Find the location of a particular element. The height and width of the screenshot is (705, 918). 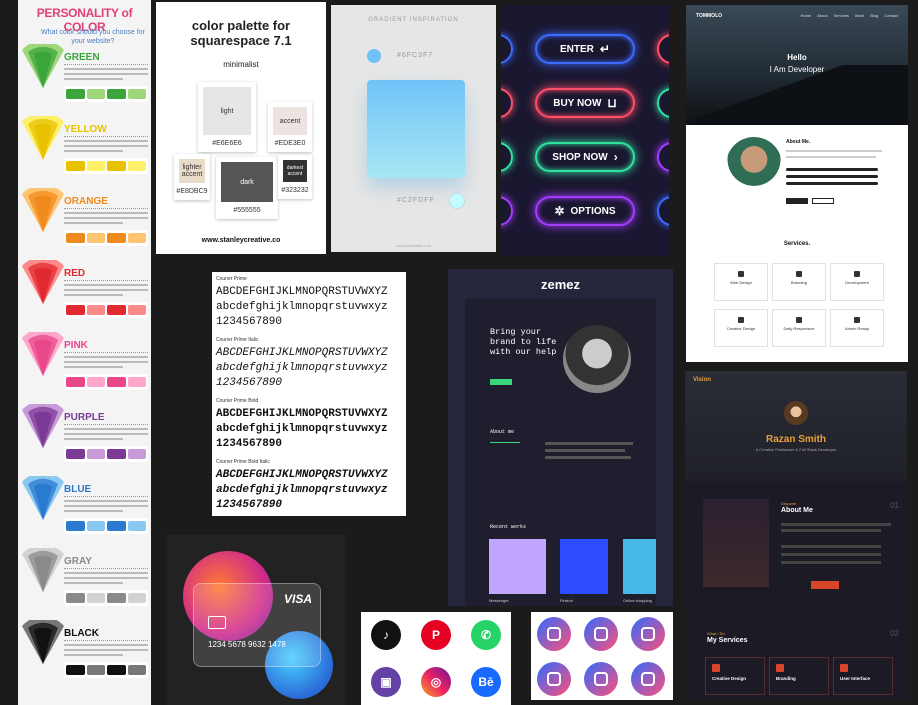

dev-service-card: Creative Design is located at coordinates (741, 328).